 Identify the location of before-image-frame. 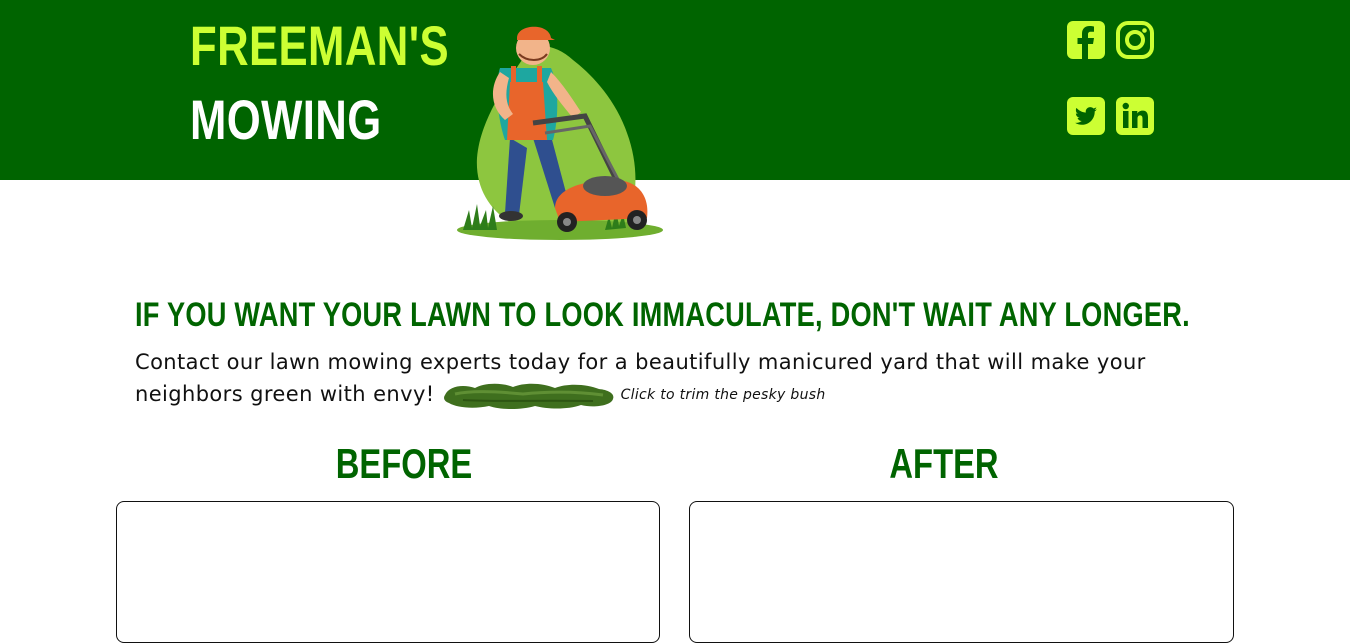
(388, 572).